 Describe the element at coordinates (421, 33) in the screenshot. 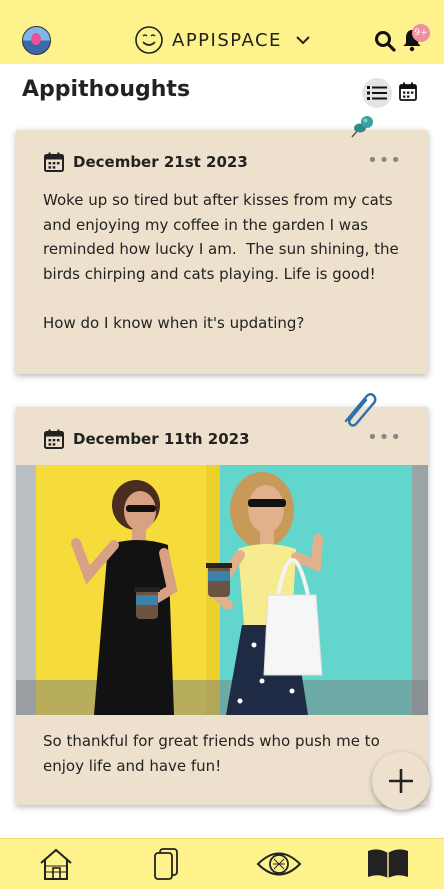

I see `notification-badge: 9+` at that location.